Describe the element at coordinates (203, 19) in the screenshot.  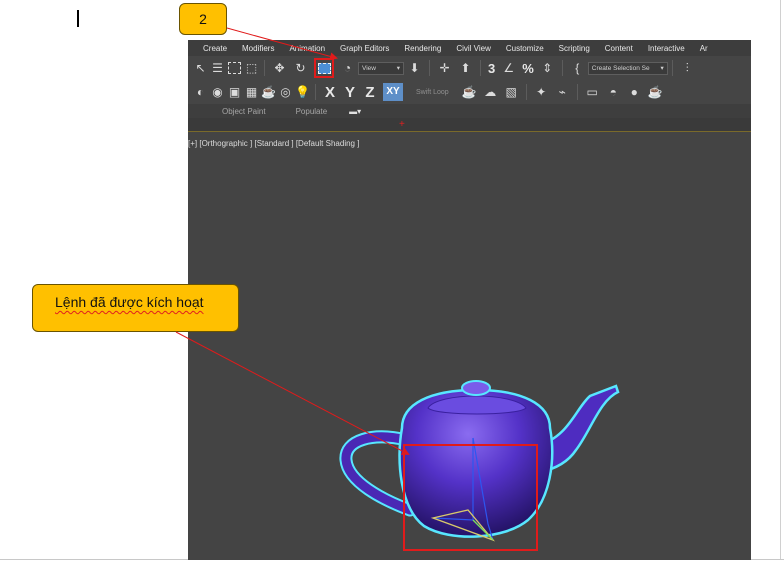
I see `step-number-callout: 2` at that location.